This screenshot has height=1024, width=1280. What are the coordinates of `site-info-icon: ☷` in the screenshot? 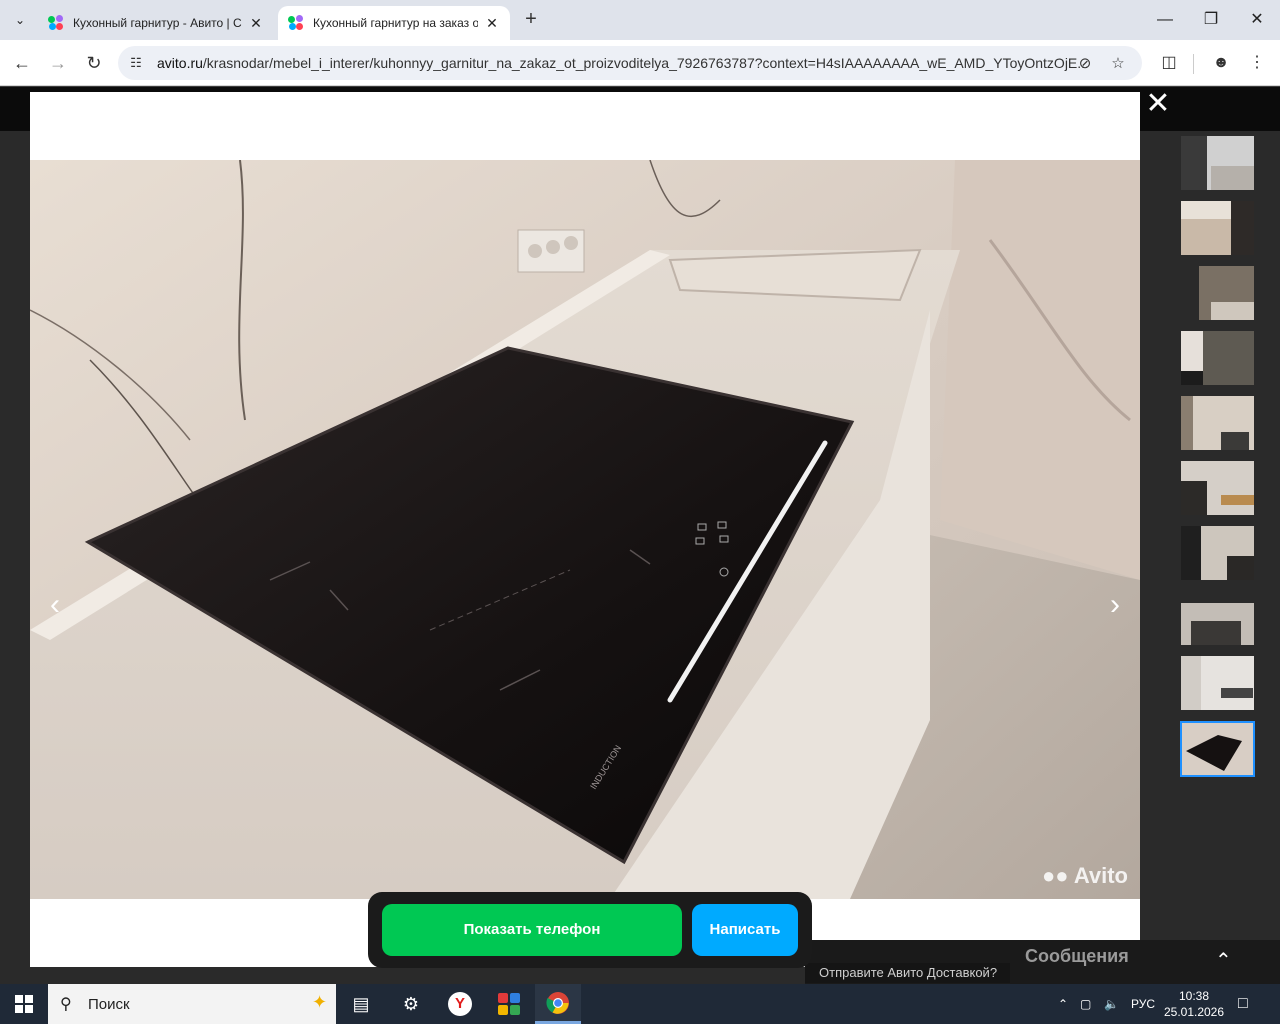 It's located at (136, 63).